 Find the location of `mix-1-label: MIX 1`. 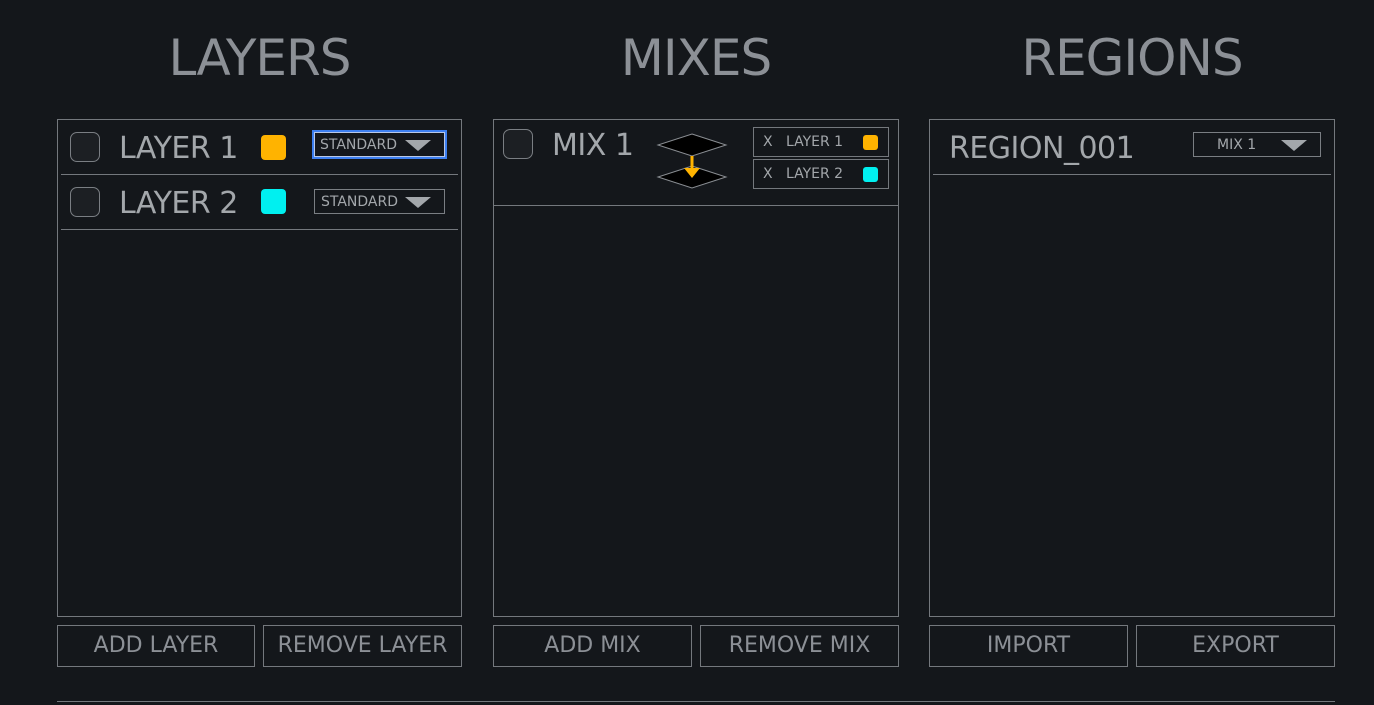

mix-1-label: MIX 1 is located at coordinates (593, 145).